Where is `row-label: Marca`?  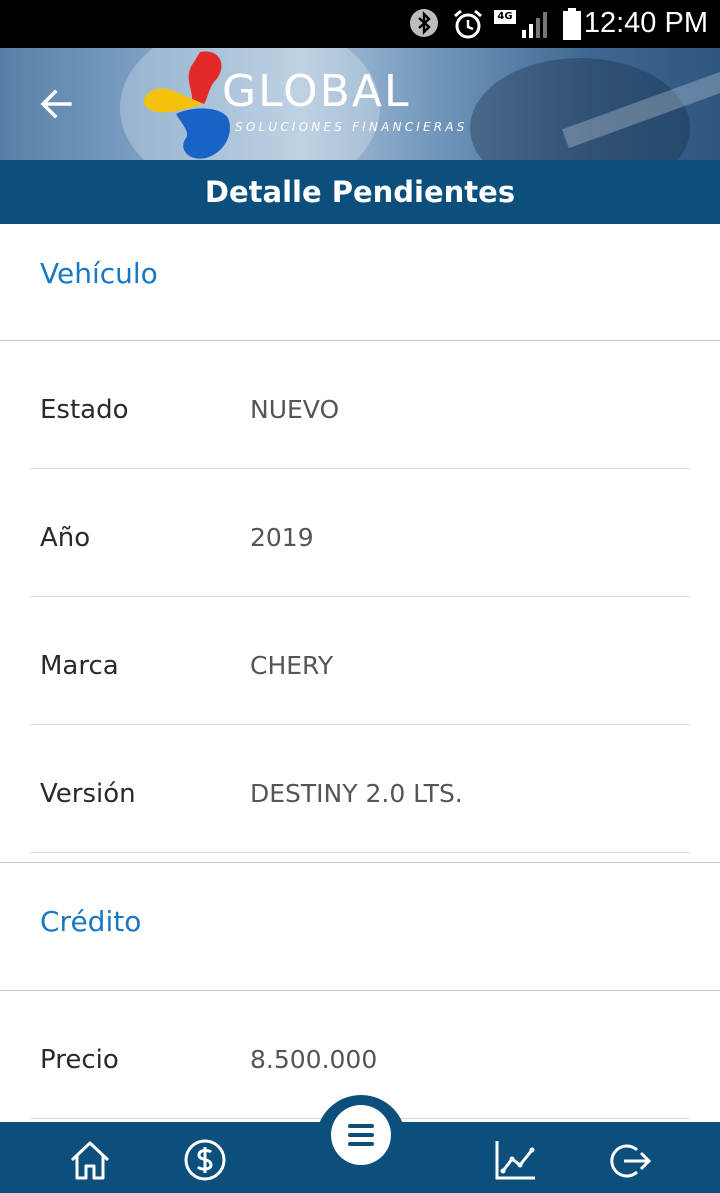
row-label: Marca is located at coordinates (79, 666).